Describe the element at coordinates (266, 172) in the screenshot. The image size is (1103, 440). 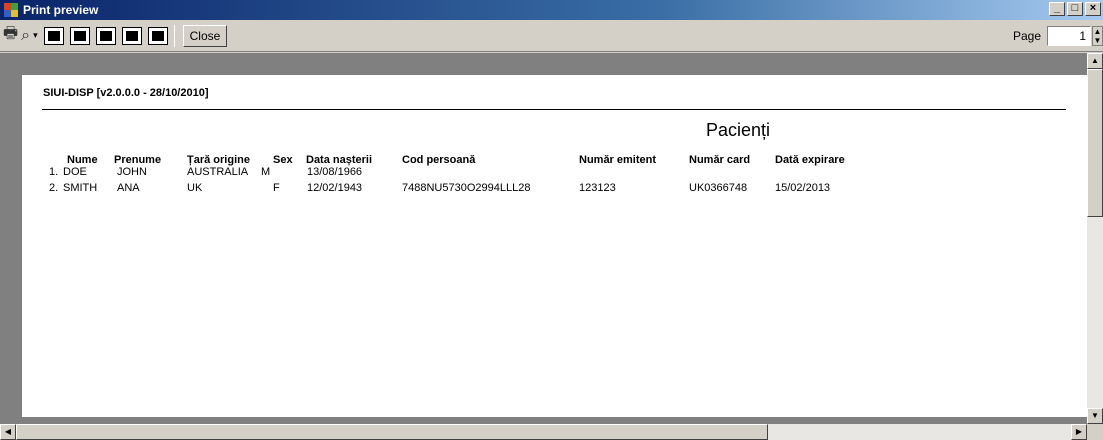
I see `table-cell: M` at that location.